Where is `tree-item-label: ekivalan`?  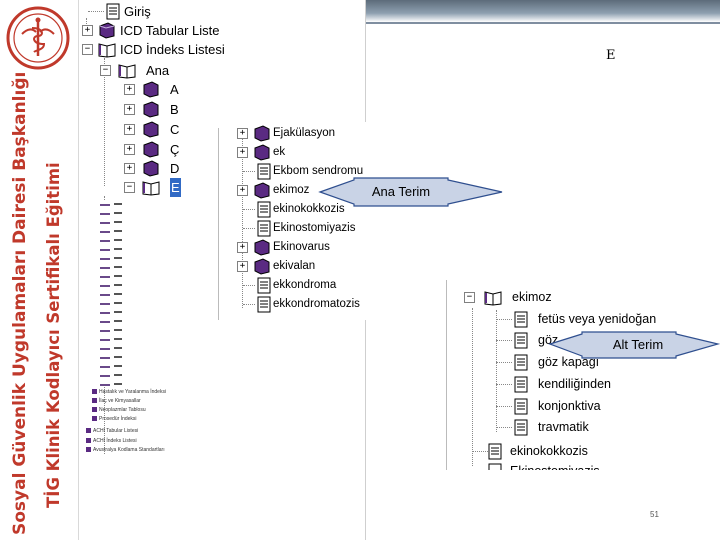 tree-item-label: ekivalan is located at coordinates (294, 266).